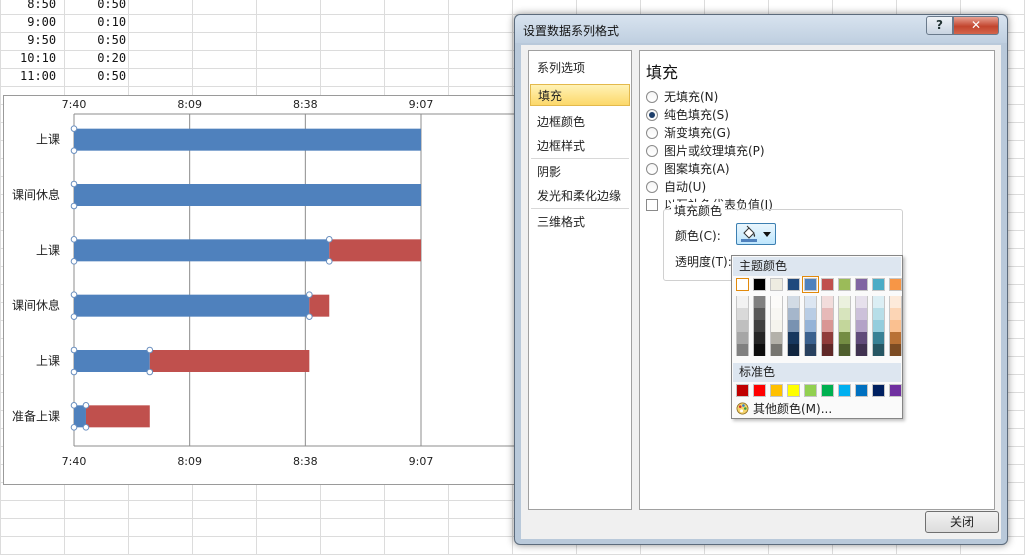  I want to click on sheet-cell-time: 9:00, so click(41, 22).